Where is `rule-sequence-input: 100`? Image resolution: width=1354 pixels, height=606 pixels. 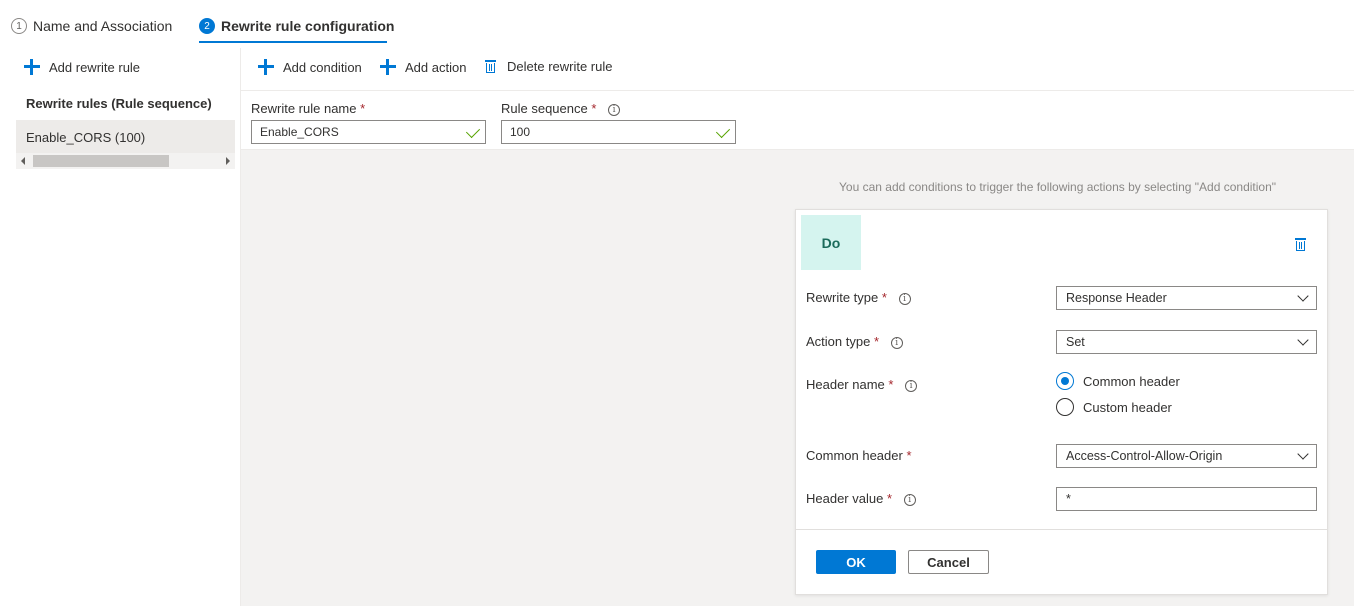 rule-sequence-input: 100 is located at coordinates (618, 132).